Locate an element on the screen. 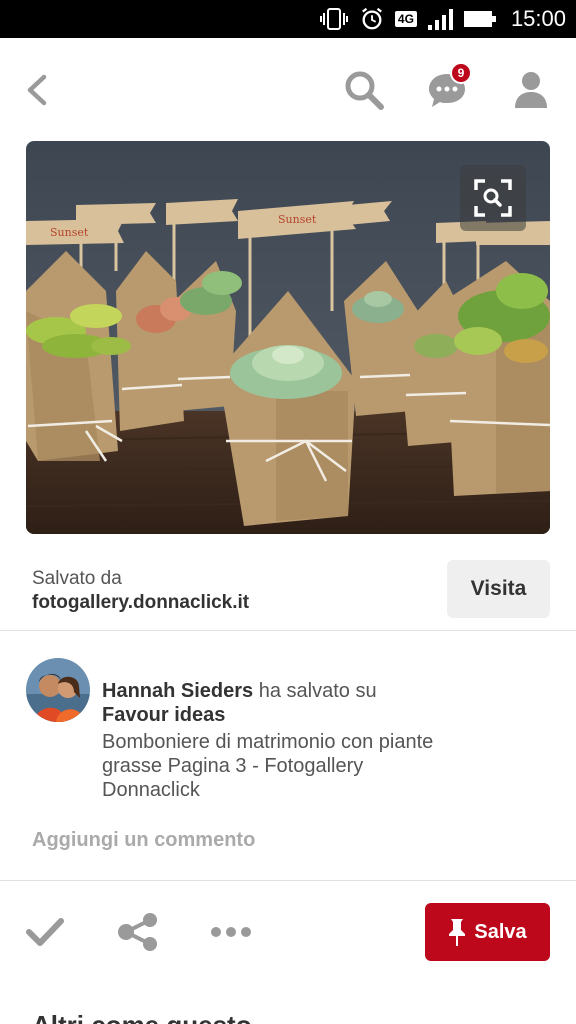 Image resolution: width=576 pixels, height=1024 pixels. share-icon is located at coordinates (137, 932).